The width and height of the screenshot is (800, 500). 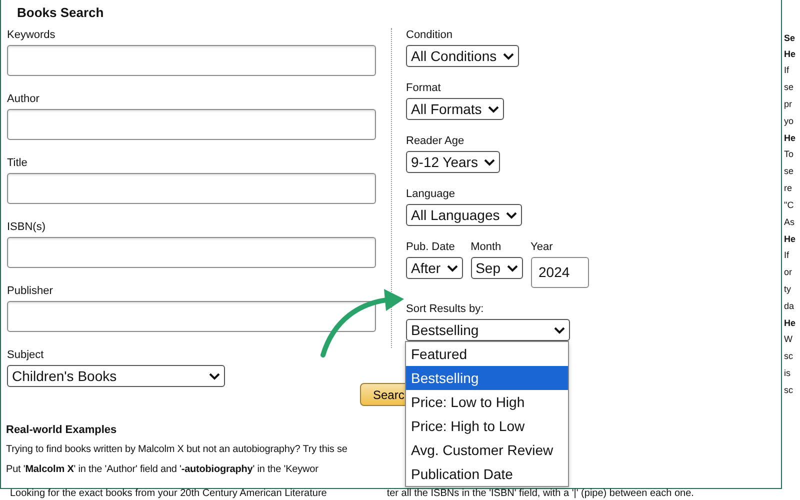 I want to click on subject-dropdown: Children's Books, so click(x=116, y=376).